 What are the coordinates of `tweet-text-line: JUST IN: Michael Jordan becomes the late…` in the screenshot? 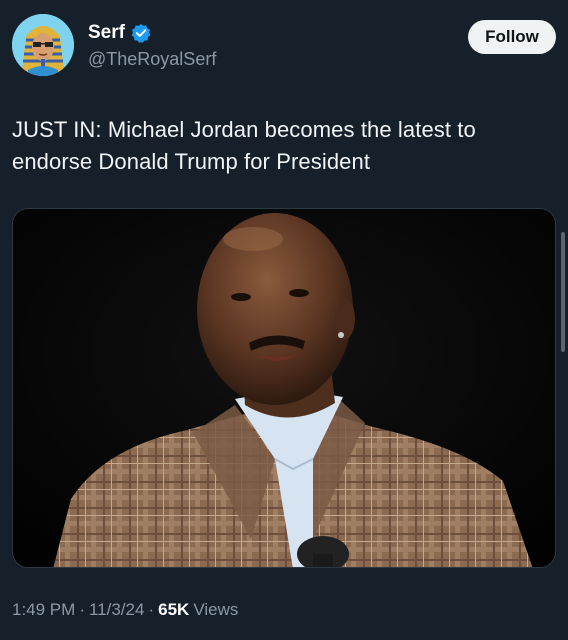 It's located at (244, 129).